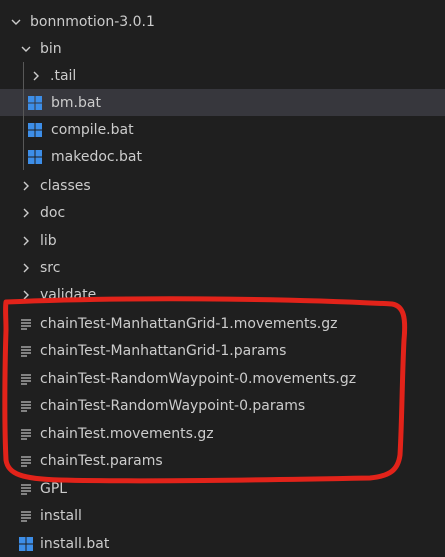 The height and width of the screenshot is (557, 445). What do you see at coordinates (63, 75) in the screenshot?
I see `tree-item-label: .tail` at bounding box center [63, 75].